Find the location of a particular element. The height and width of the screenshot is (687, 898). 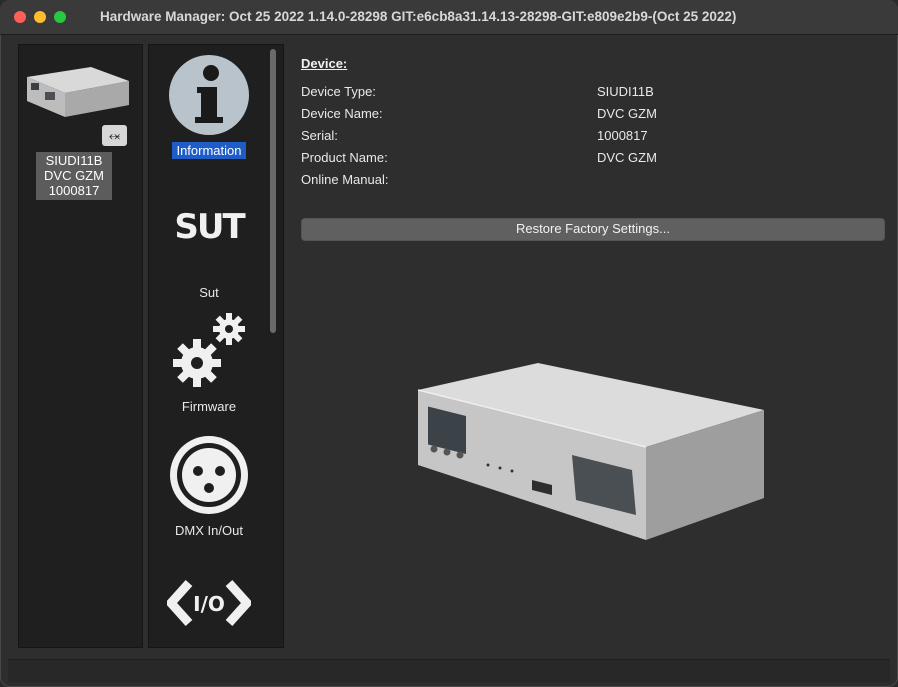

detail-row-online-manual: Online Manual: is located at coordinates (593, 183).